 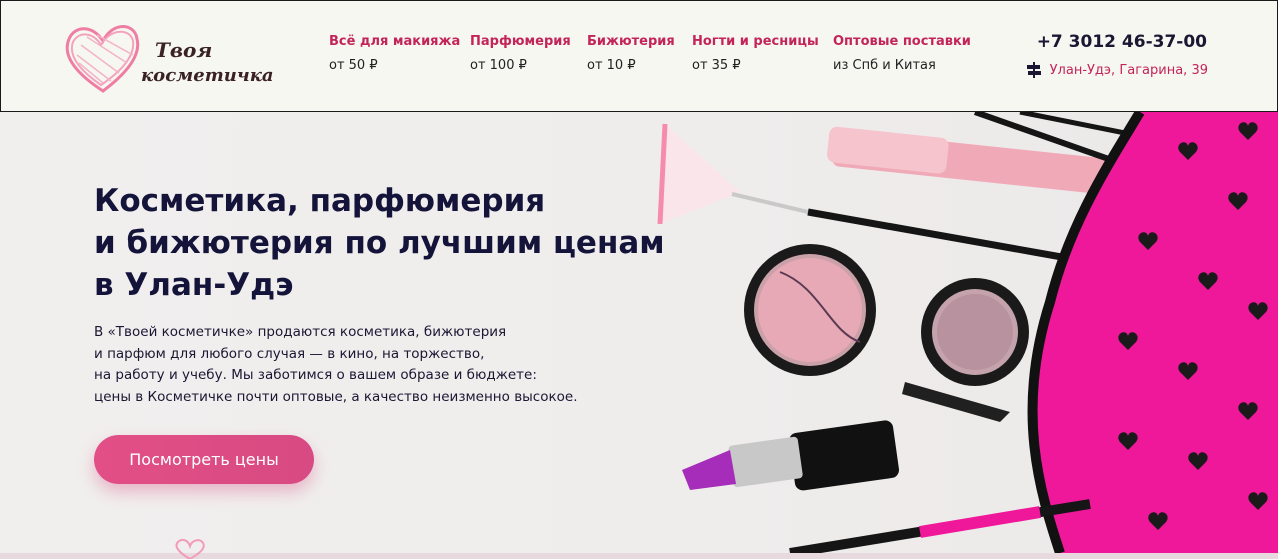 I want to click on eyeshadow-palette-large, so click(x=810, y=310).